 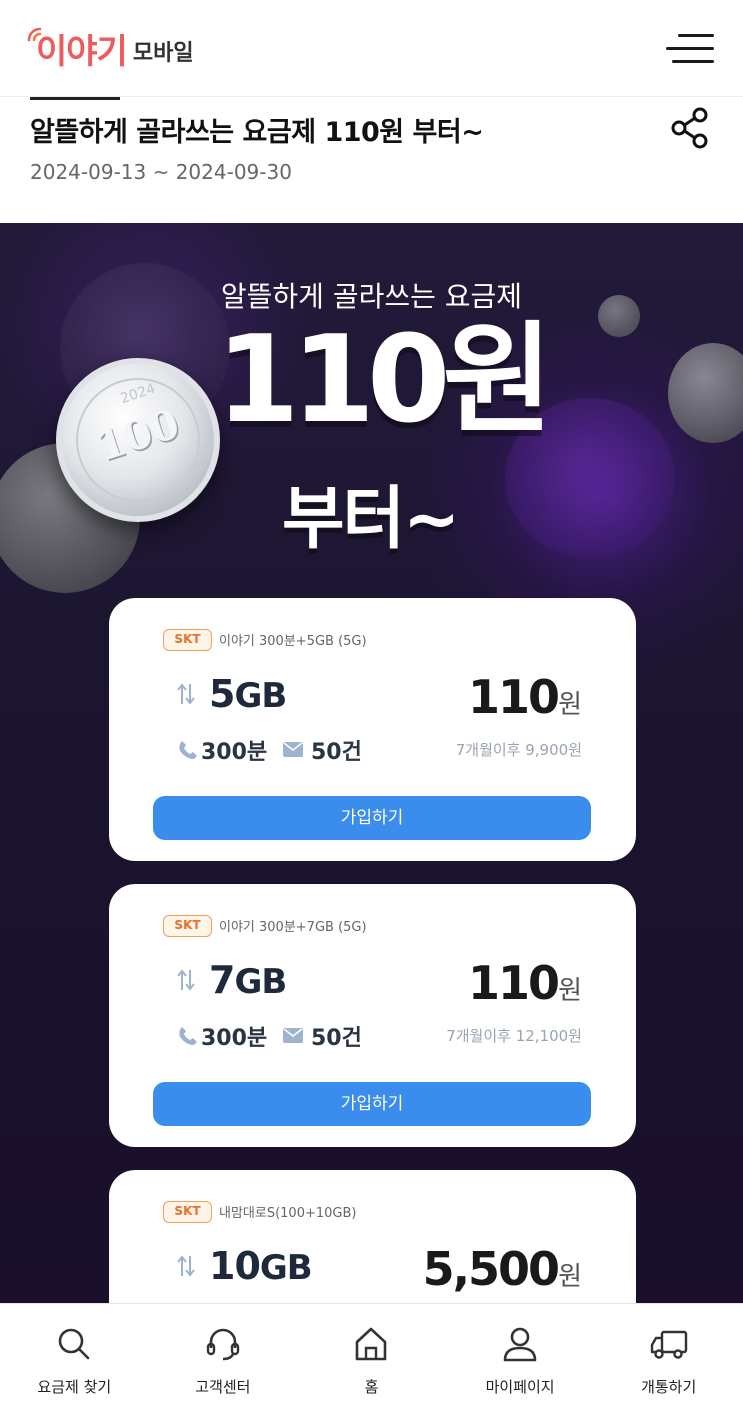 I want to click on logo-sub-text: 모바일, so click(x=163, y=53).